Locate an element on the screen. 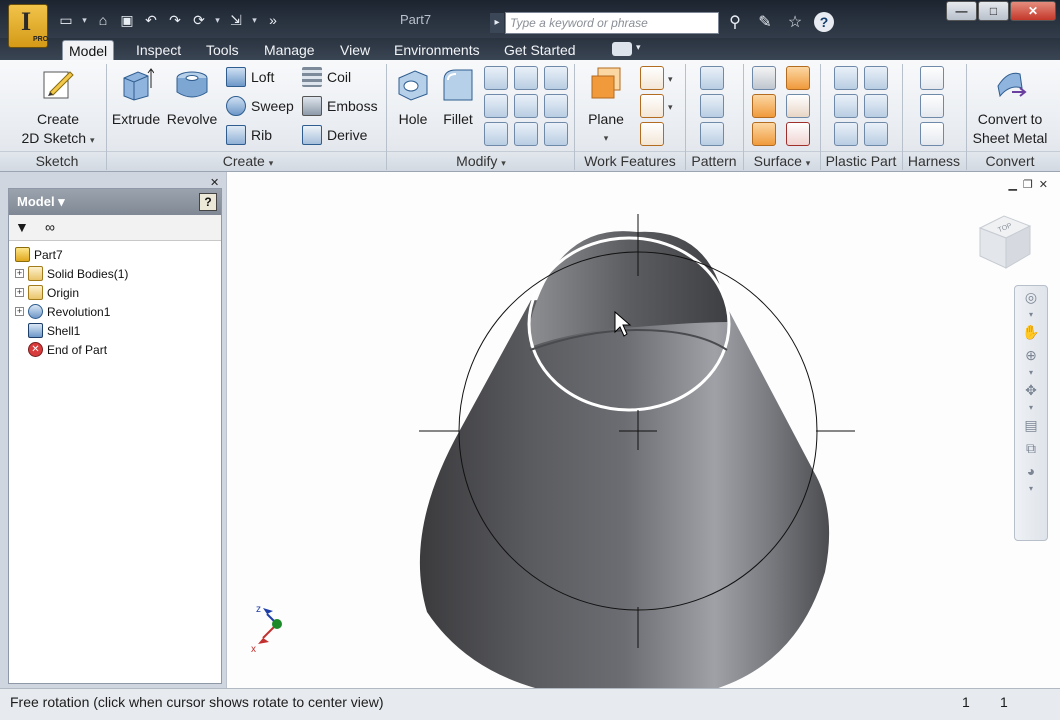 The height and width of the screenshot is (720, 1060). nav-dropdown-icon: ▾ is located at coordinates (1031, 315).